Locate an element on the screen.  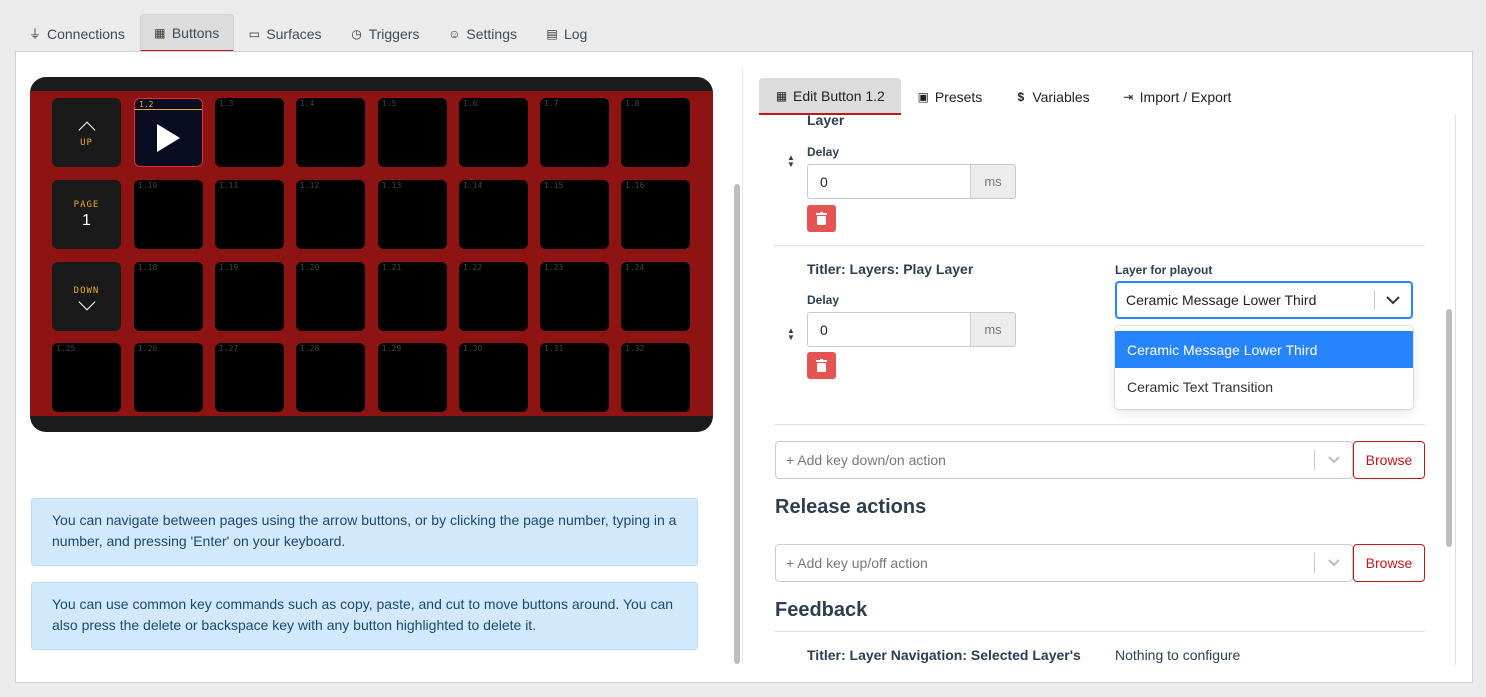
tab-variables: $ Variables is located at coordinates (1051, 96).